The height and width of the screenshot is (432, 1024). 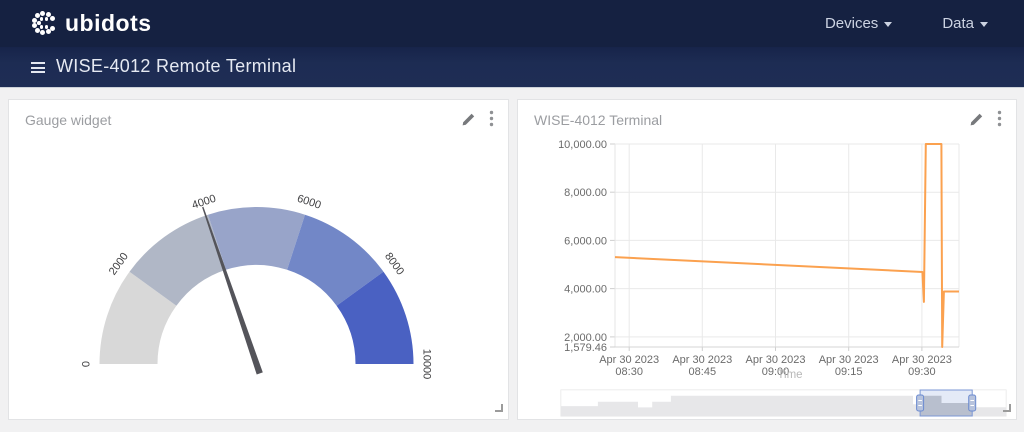 I want to click on gauge-tick-label: 2000, so click(x=119, y=264).